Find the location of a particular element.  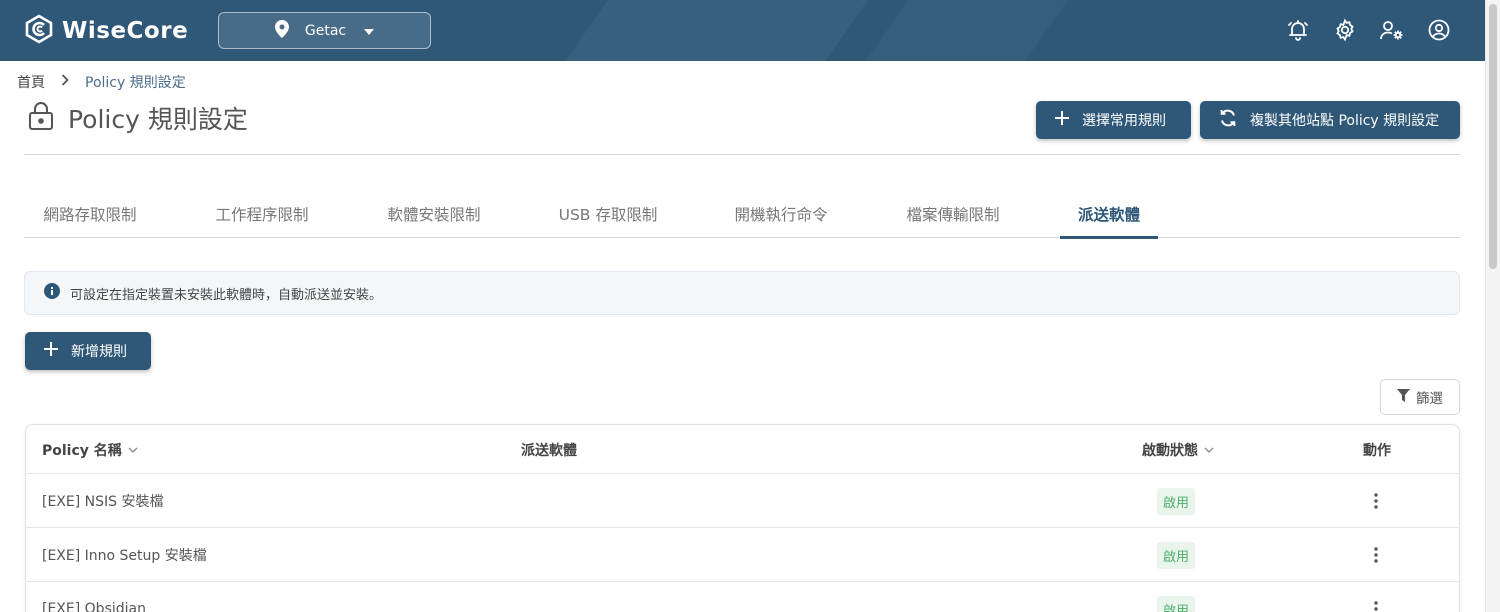

column-label: 動作 is located at coordinates (1377, 450).